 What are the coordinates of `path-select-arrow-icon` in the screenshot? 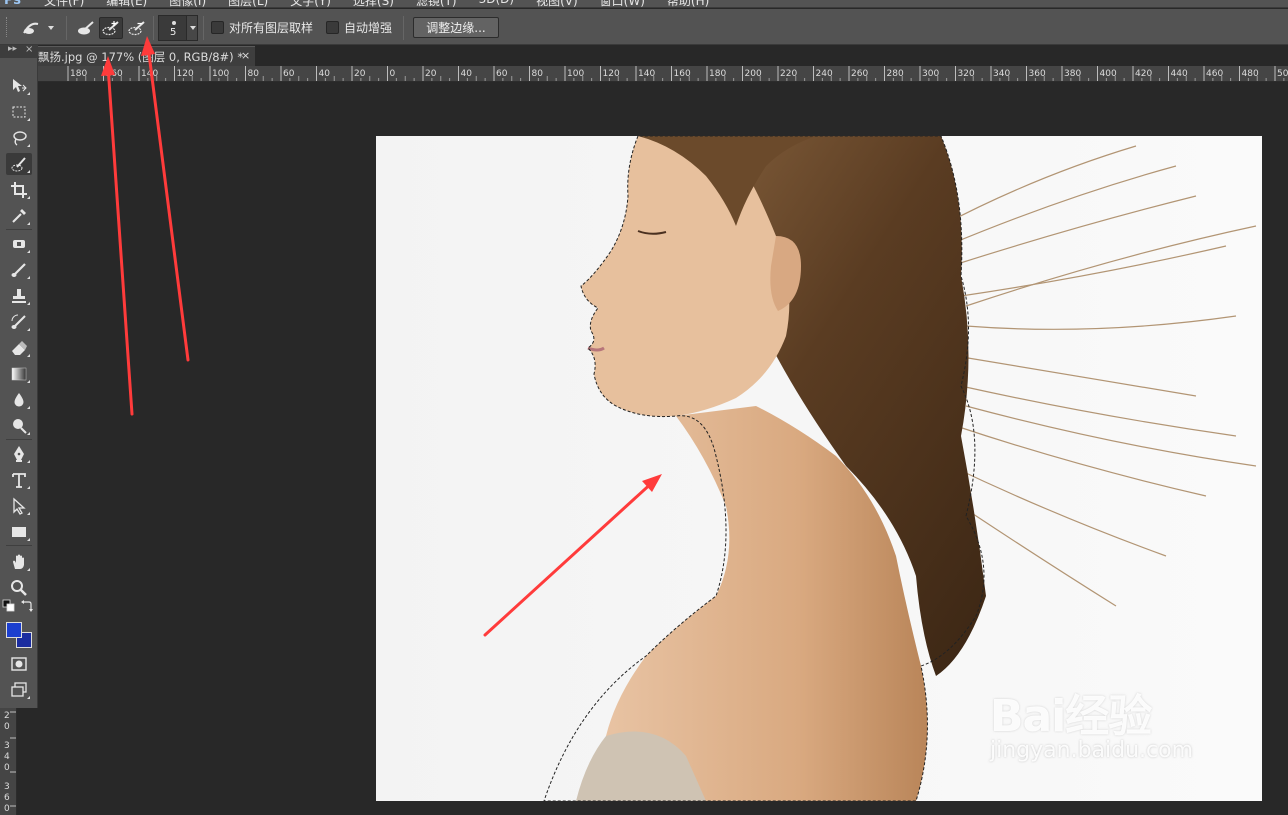 It's located at (19, 506).